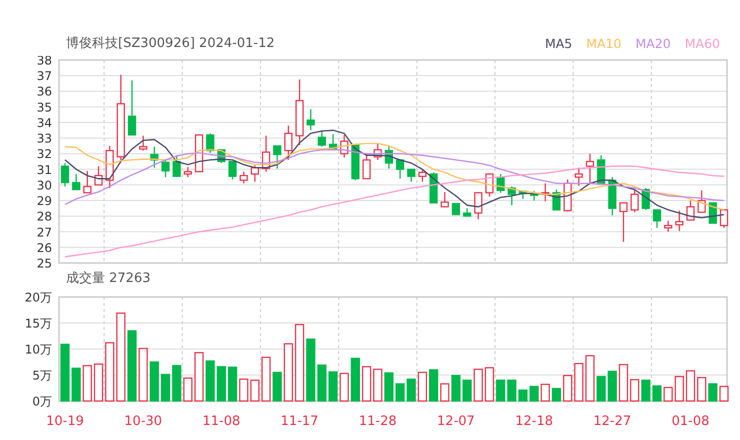 Image resolution: width=740 pixels, height=440 pixels. I want to click on axis-tick-label: 20万, so click(38, 298).